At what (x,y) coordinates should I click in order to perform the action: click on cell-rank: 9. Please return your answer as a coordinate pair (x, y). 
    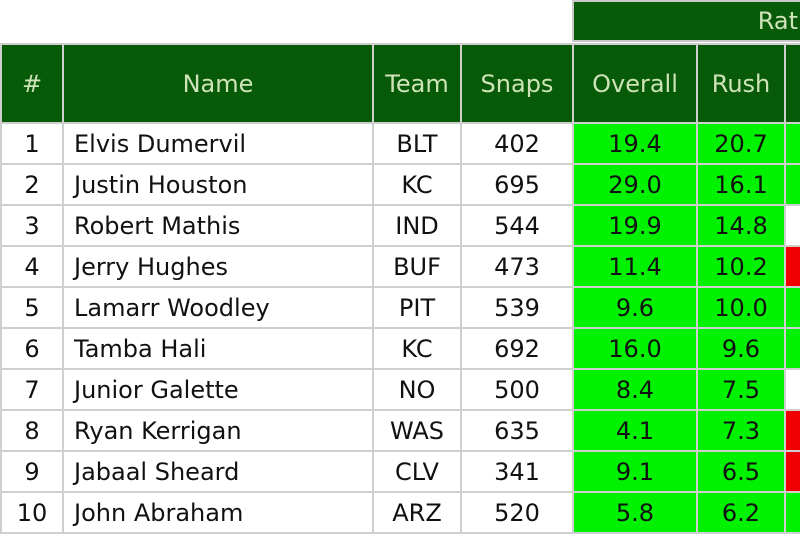
    Looking at the image, I should click on (32, 471).